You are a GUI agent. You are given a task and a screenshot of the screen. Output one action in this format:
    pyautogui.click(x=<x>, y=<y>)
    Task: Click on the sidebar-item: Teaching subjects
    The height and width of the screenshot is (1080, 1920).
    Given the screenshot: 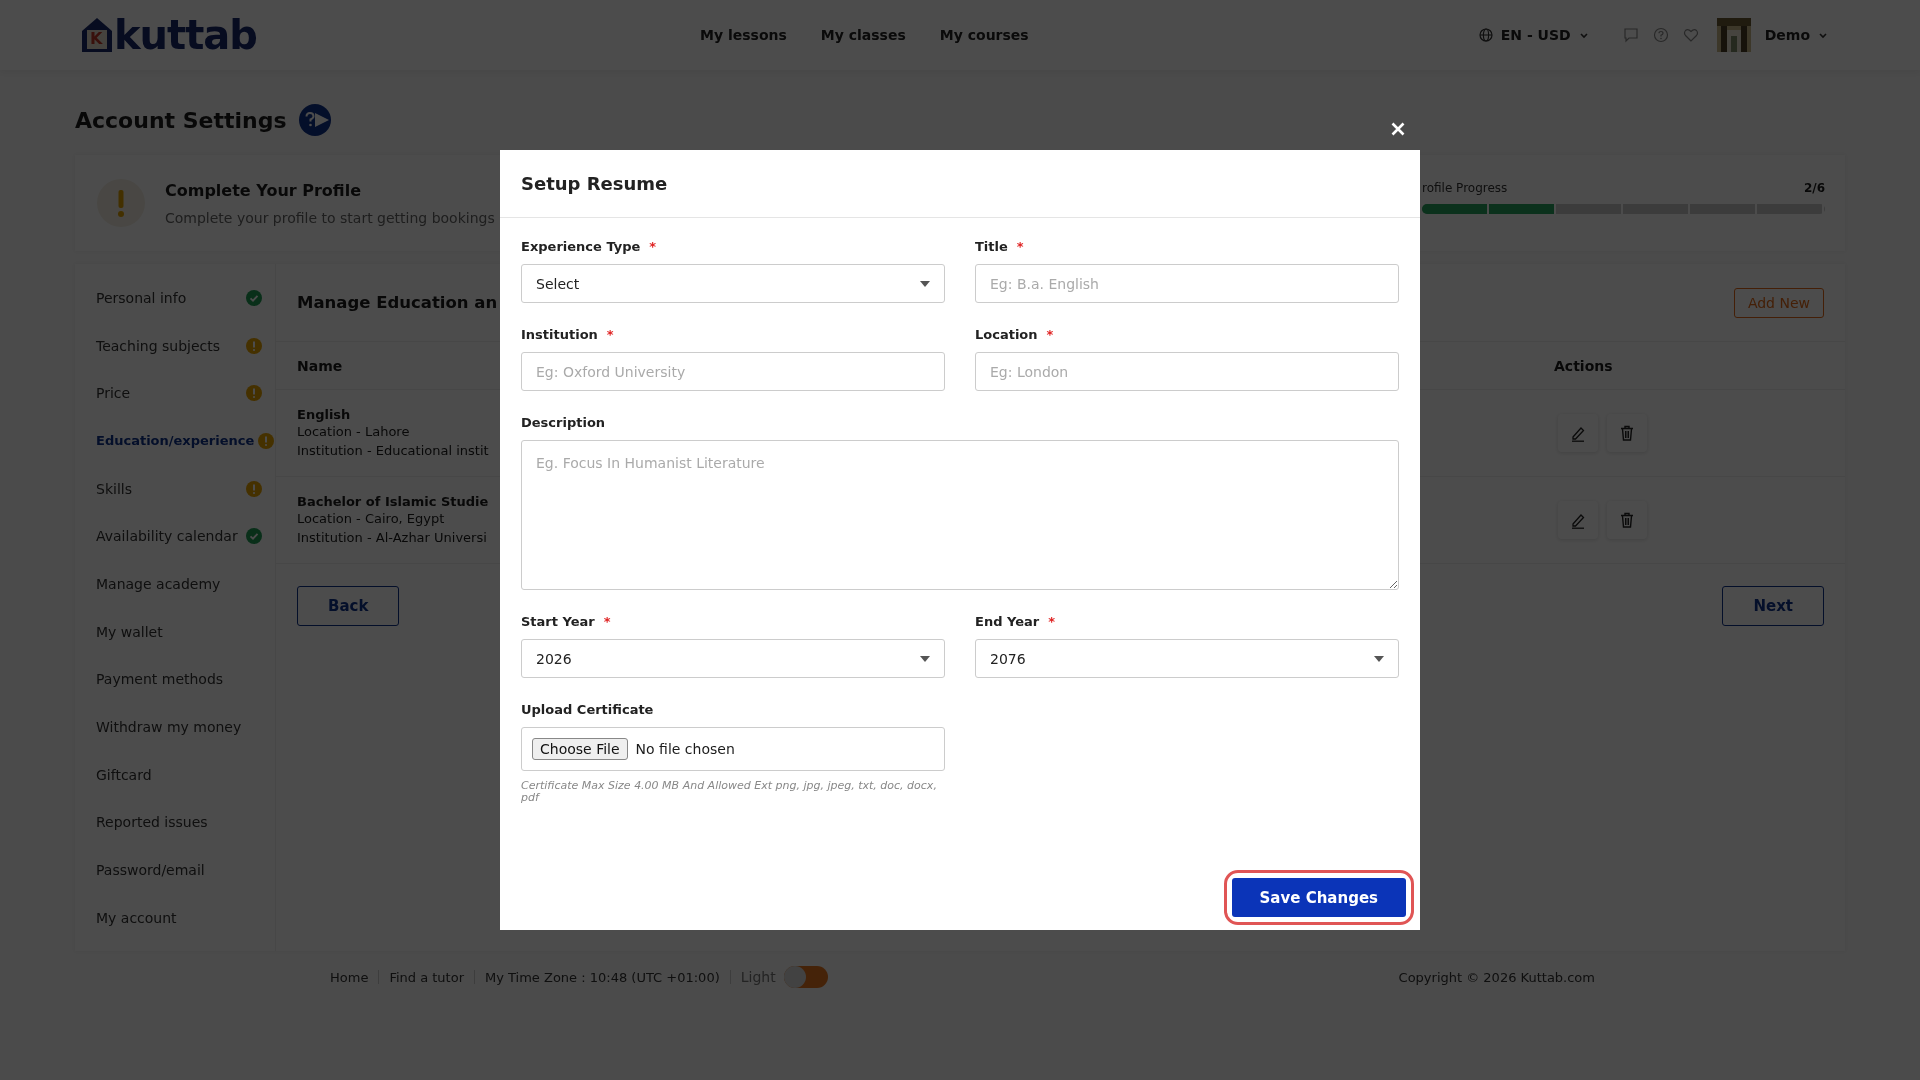 What is the action you would take?
    pyautogui.click(x=158, y=345)
    